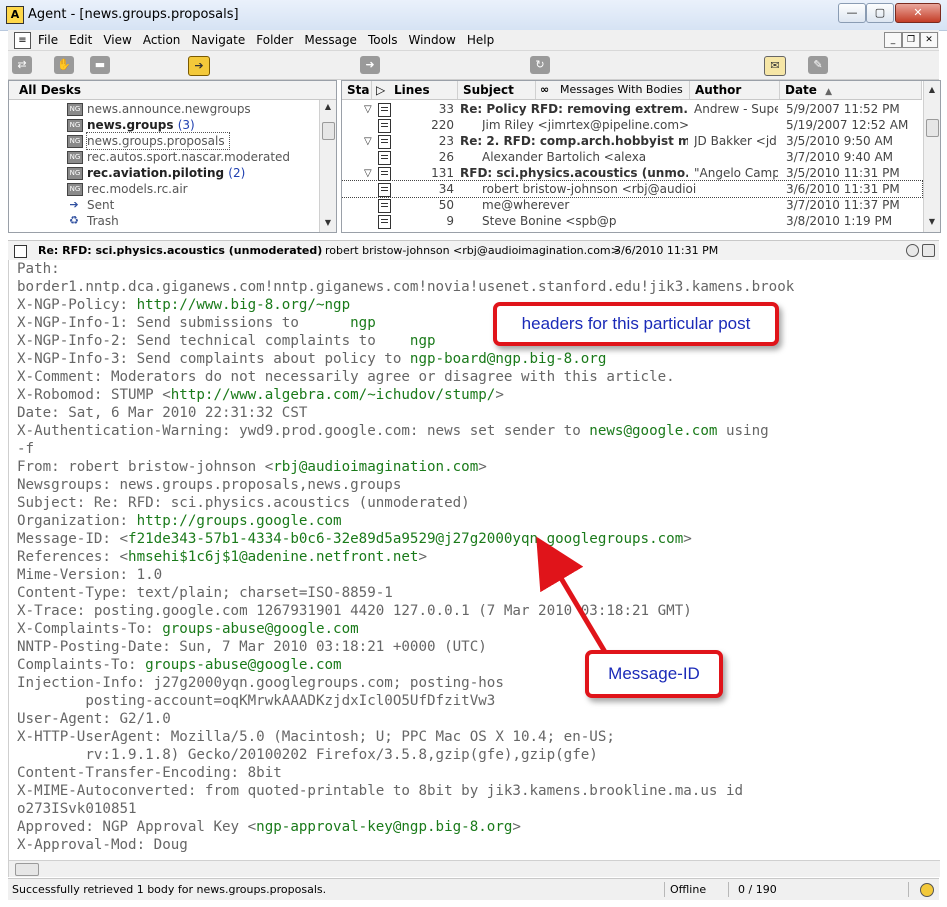  What do you see at coordinates (89, 575) in the screenshot?
I see `header-line: Mime-Version: 1.0` at bounding box center [89, 575].